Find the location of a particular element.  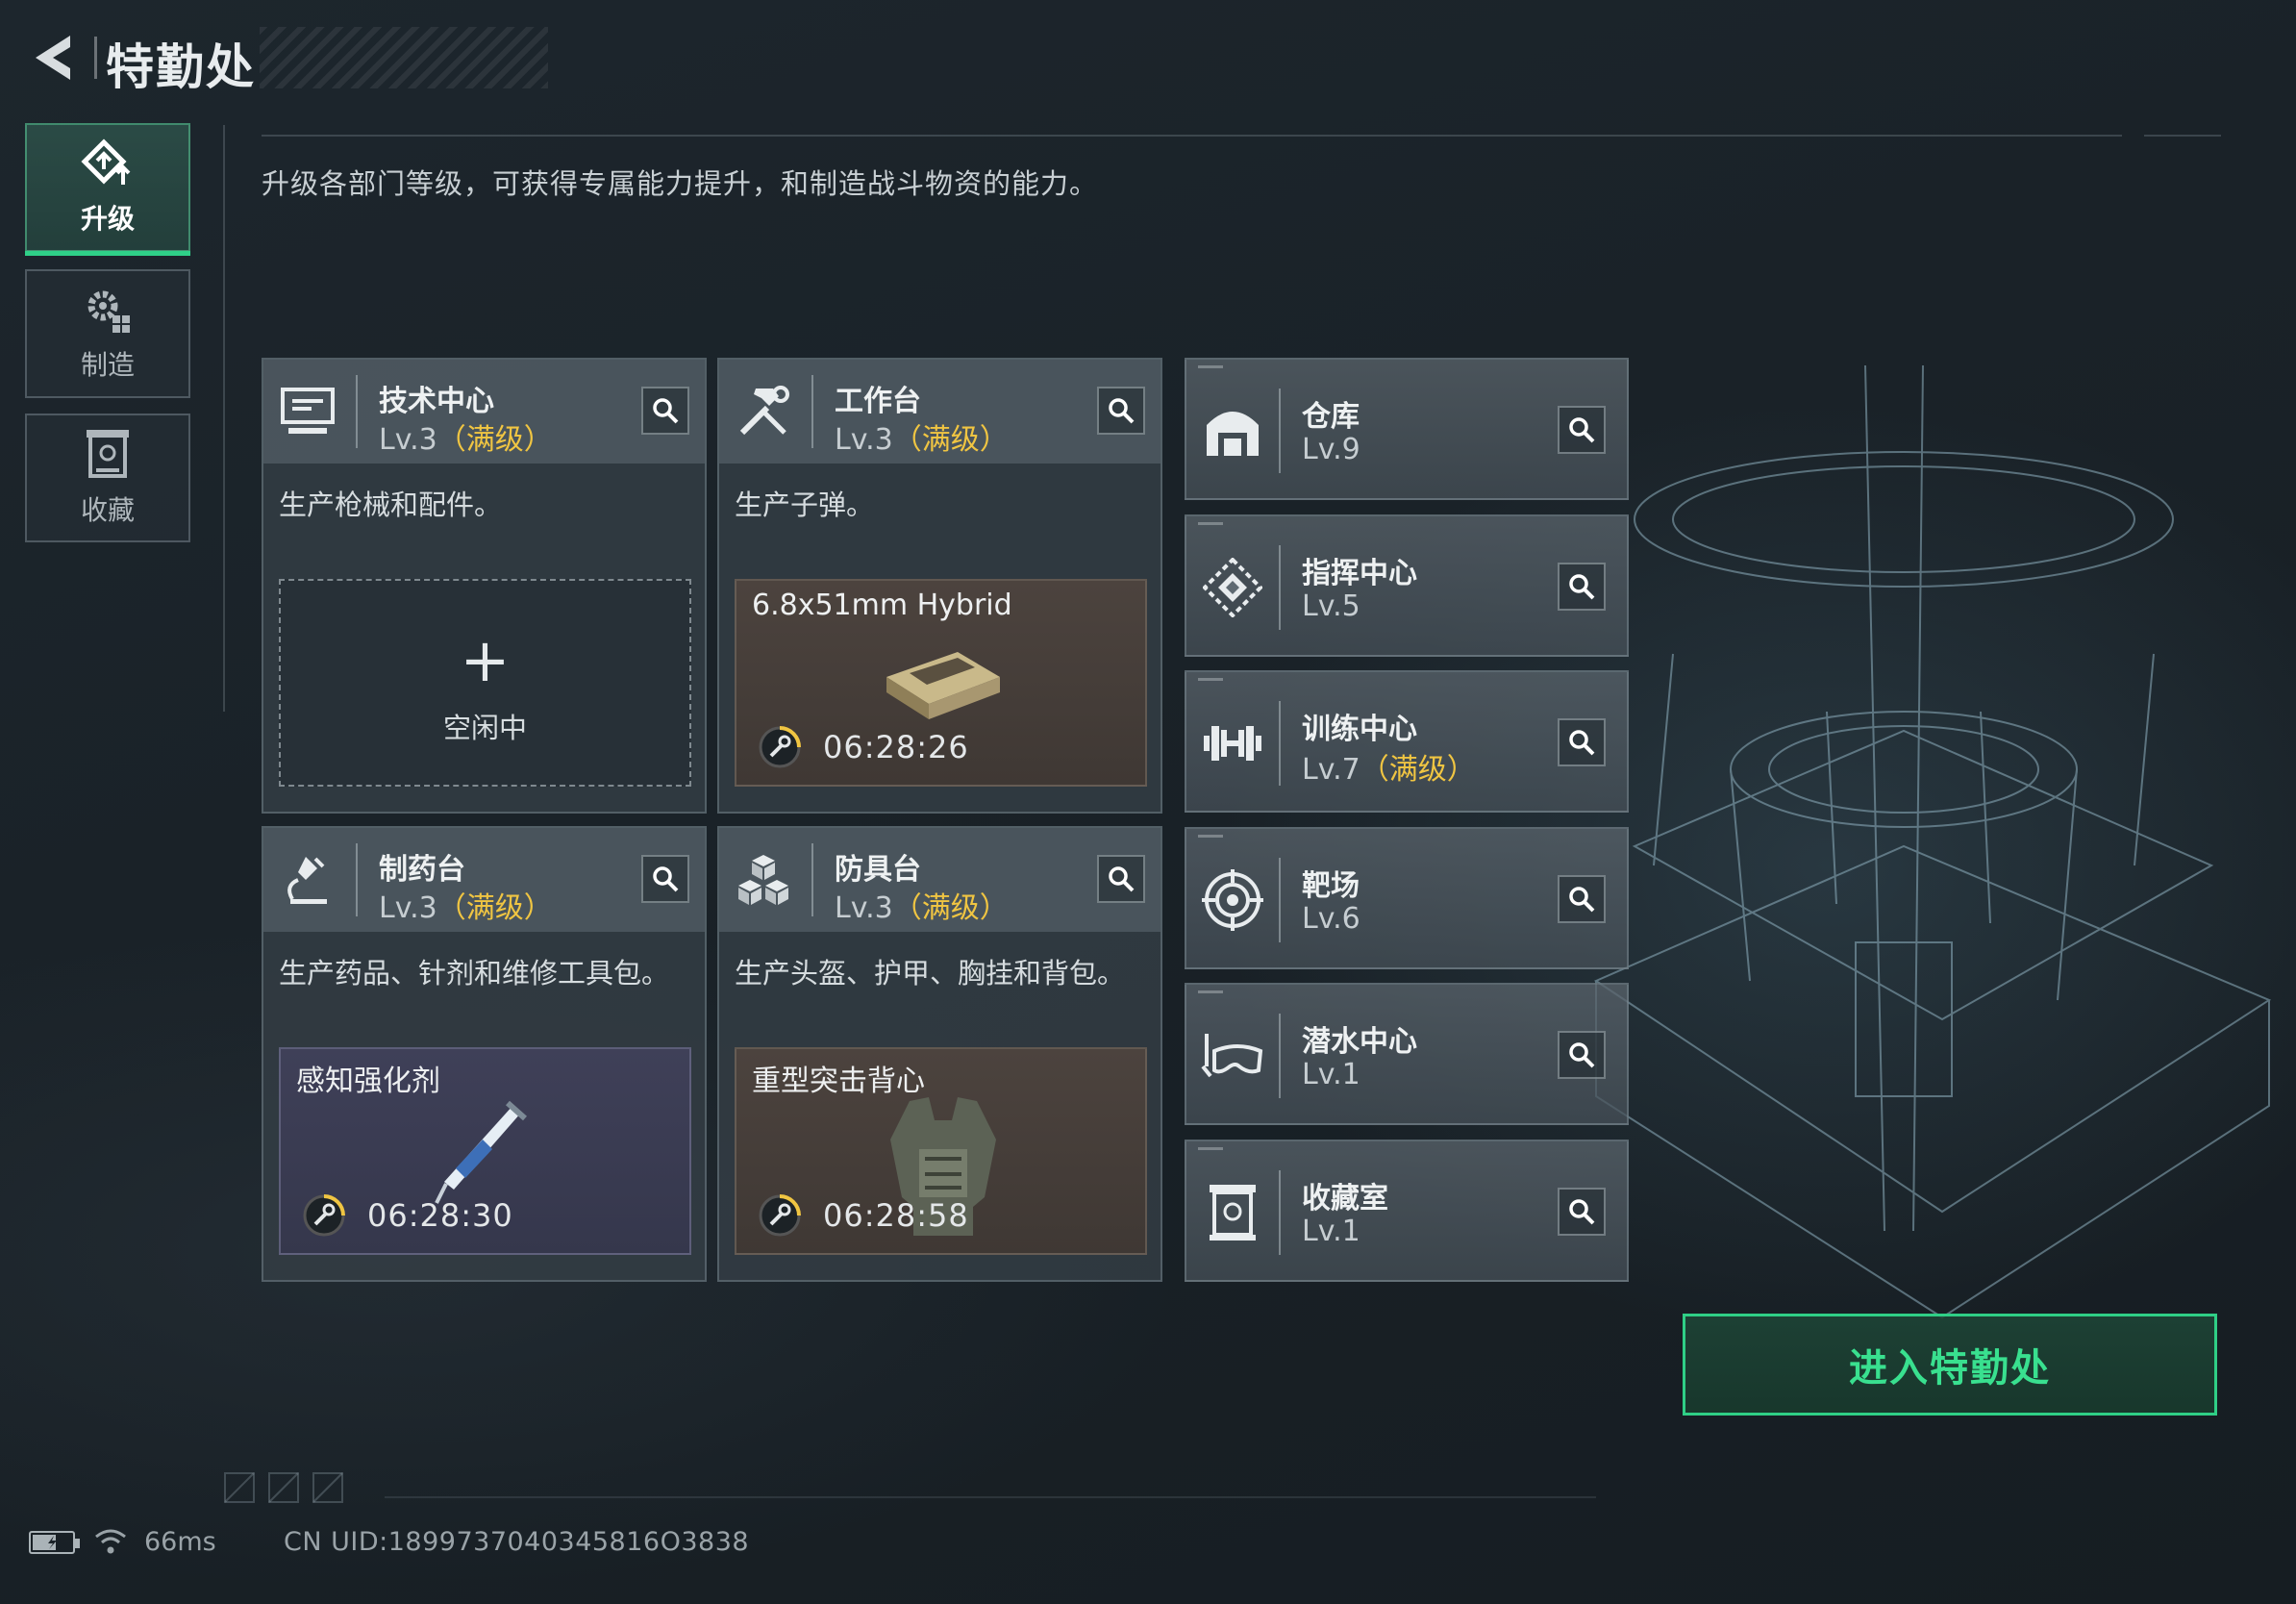

target-icon is located at coordinates (1232, 900).